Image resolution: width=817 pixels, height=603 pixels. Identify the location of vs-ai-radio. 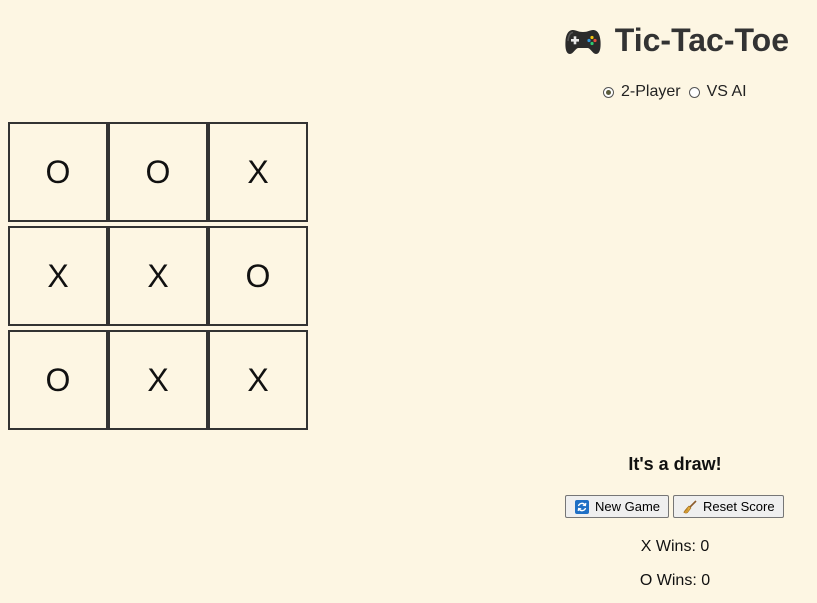
(694, 92).